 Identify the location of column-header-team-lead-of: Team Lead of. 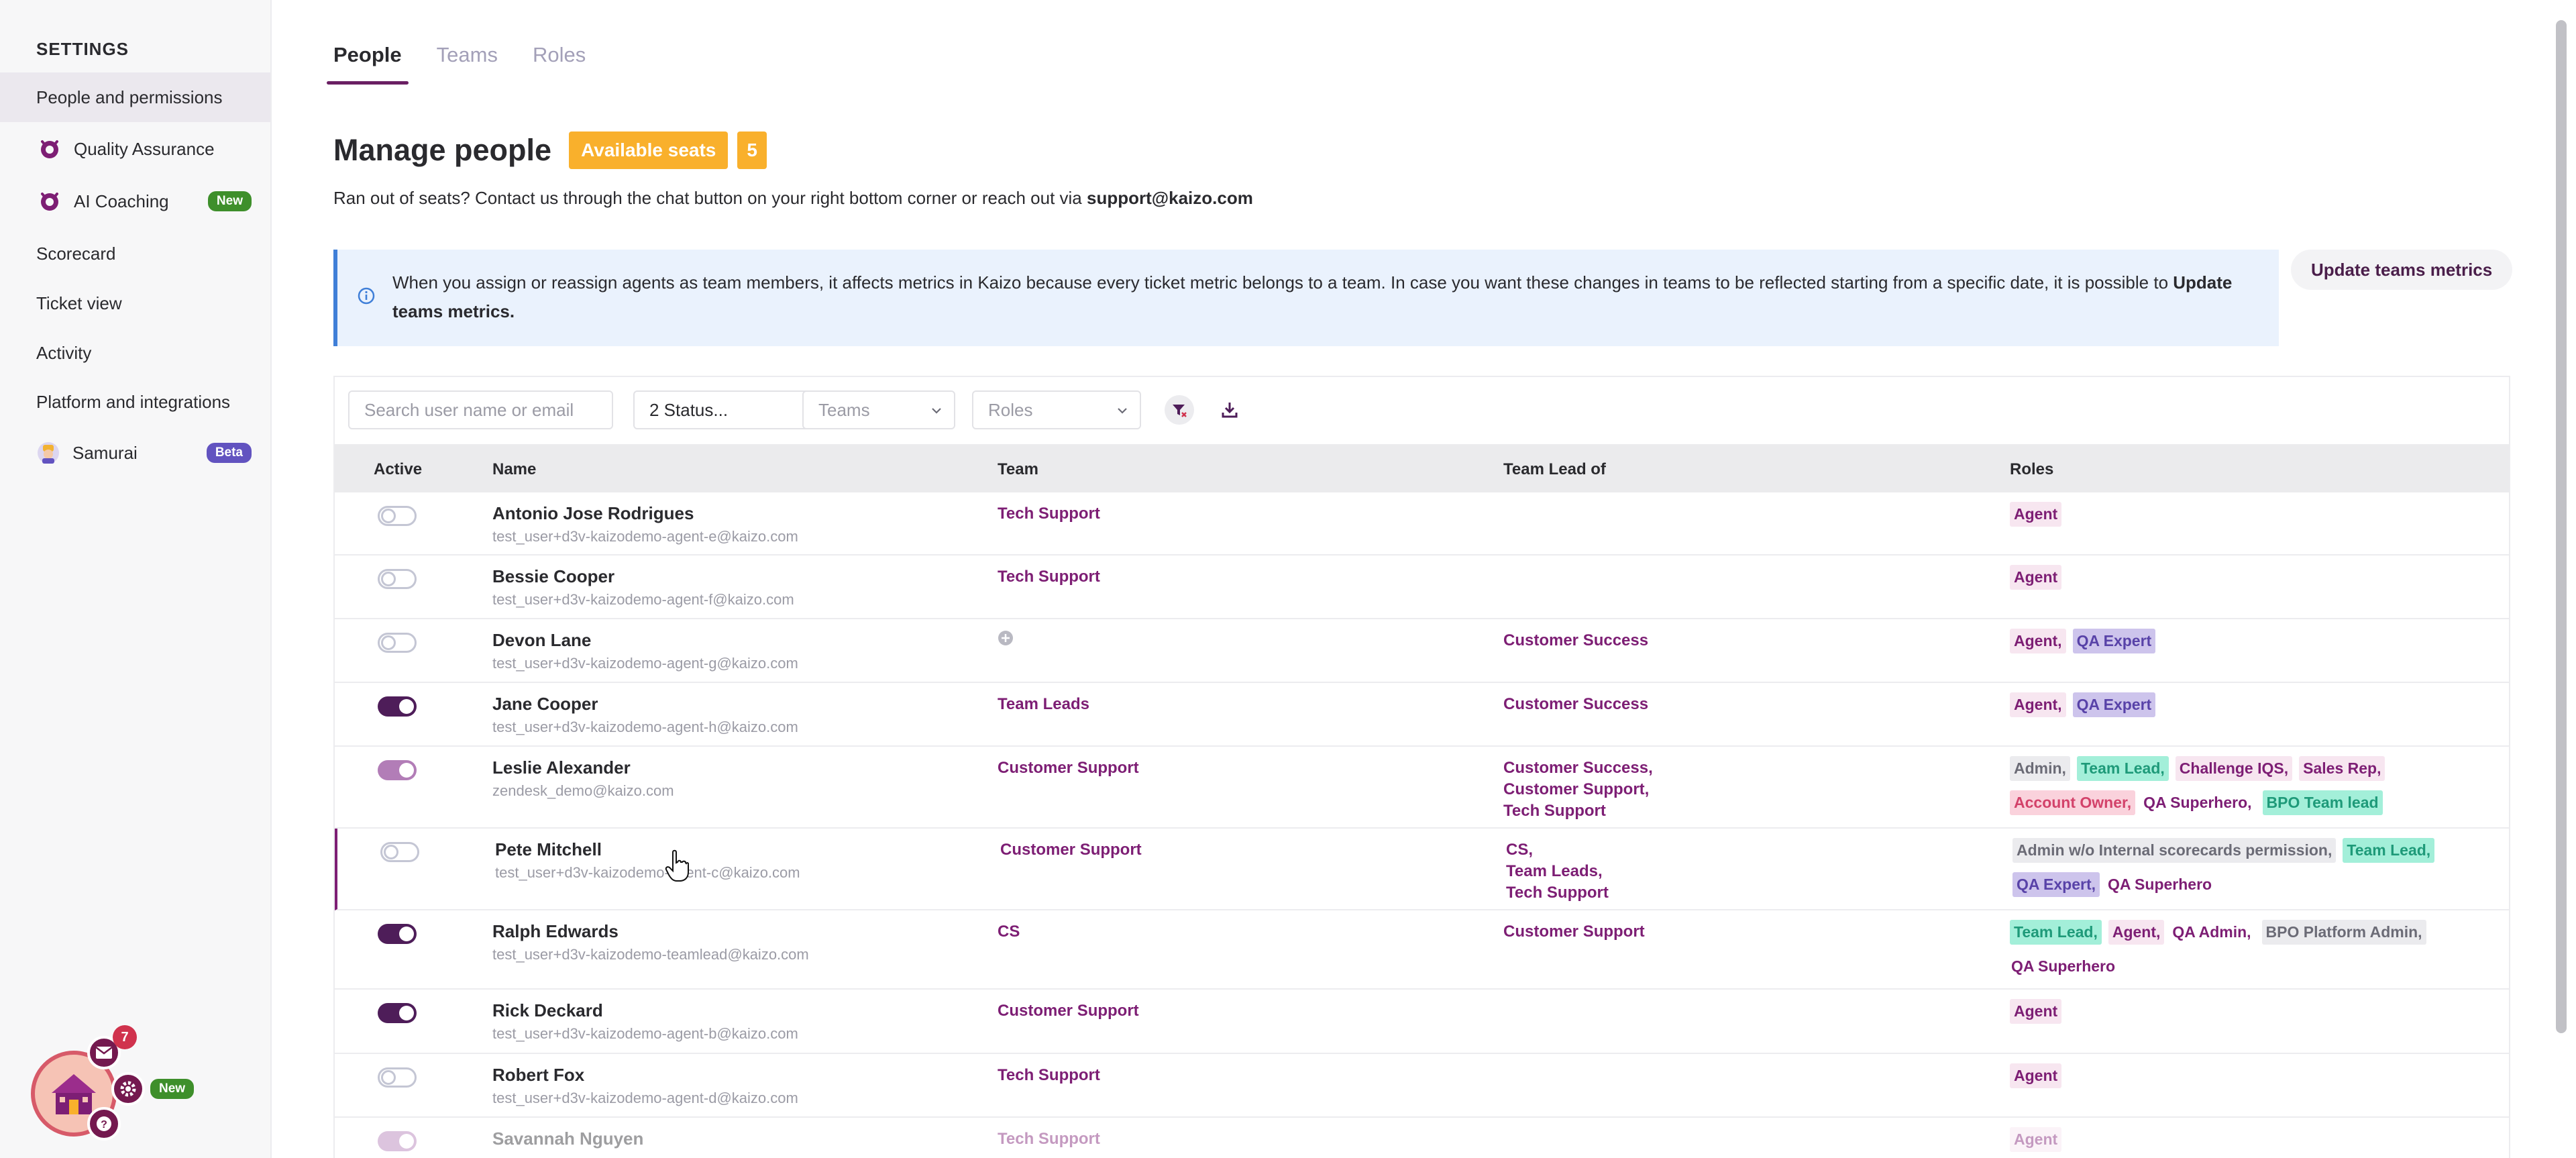
(1554, 469).